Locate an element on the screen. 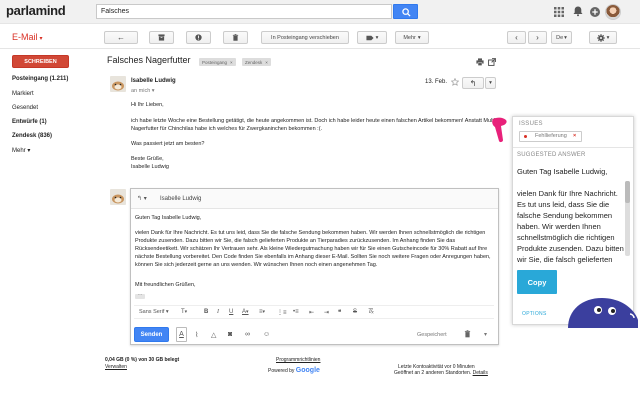  issue-label: Fehllieferung is located at coordinates (551, 136).